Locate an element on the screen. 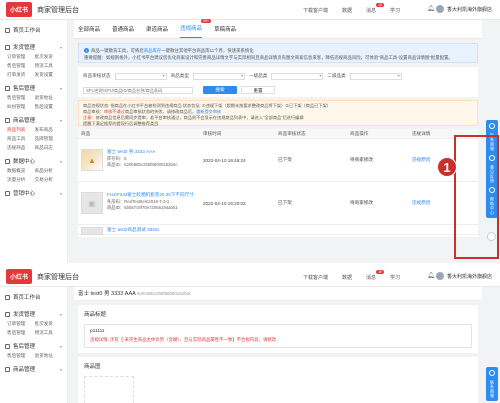 This screenshot has width=500, height=403. sidebar-group-data: 数据中心 ▾ is located at coordinates (33, 161).